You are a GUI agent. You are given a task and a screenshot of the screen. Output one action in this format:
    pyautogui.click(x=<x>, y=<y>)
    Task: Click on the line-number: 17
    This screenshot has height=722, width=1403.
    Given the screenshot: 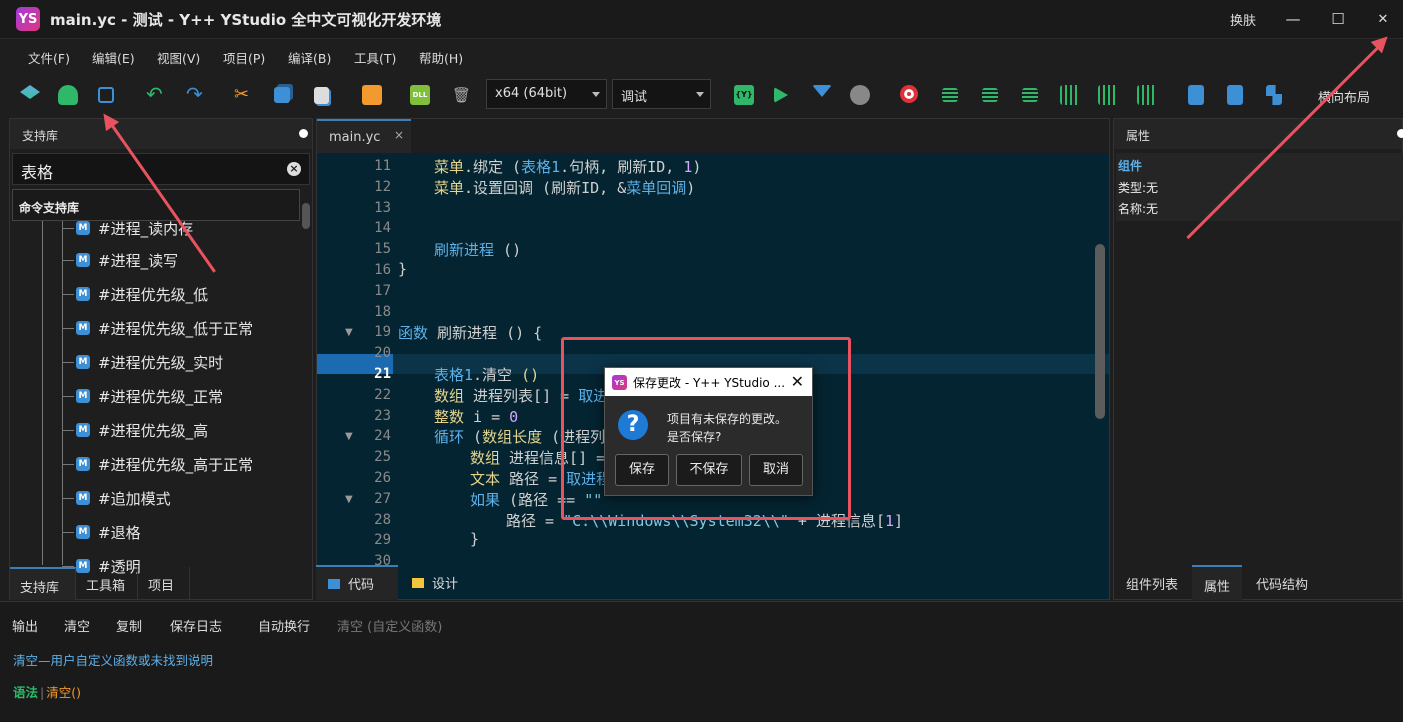 What is the action you would take?
    pyautogui.click(x=382, y=290)
    